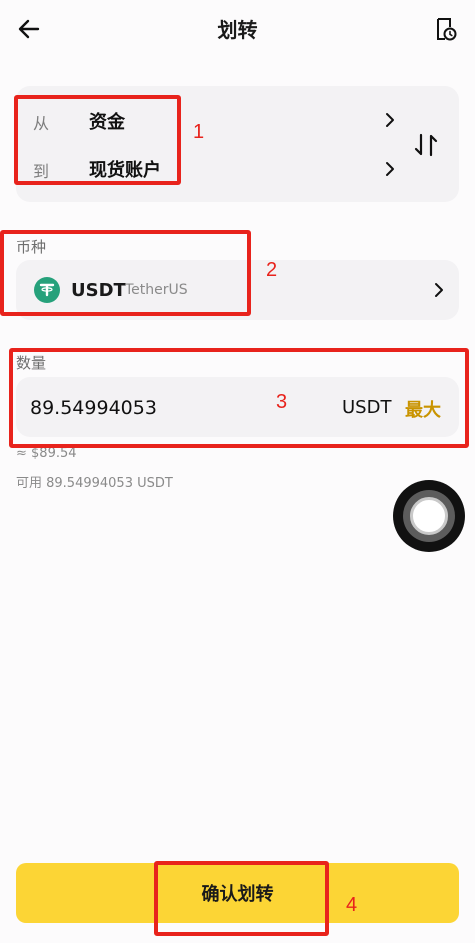  Describe the element at coordinates (199, 132) in the screenshot. I see `annotation-number-1: 1` at that location.